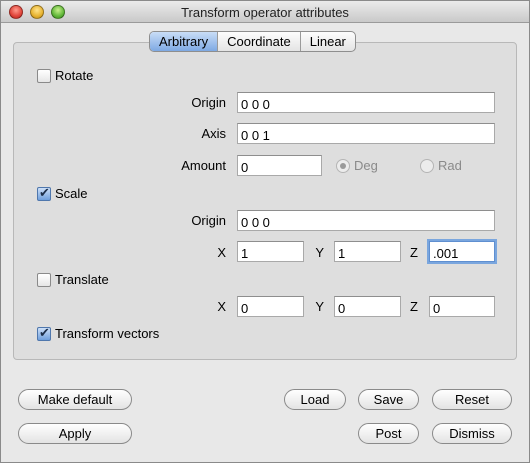 The height and width of the screenshot is (463, 530). What do you see at coordinates (203, 165) in the screenshot?
I see `rotate-amount-label: Amount` at bounding box center [203, 165].